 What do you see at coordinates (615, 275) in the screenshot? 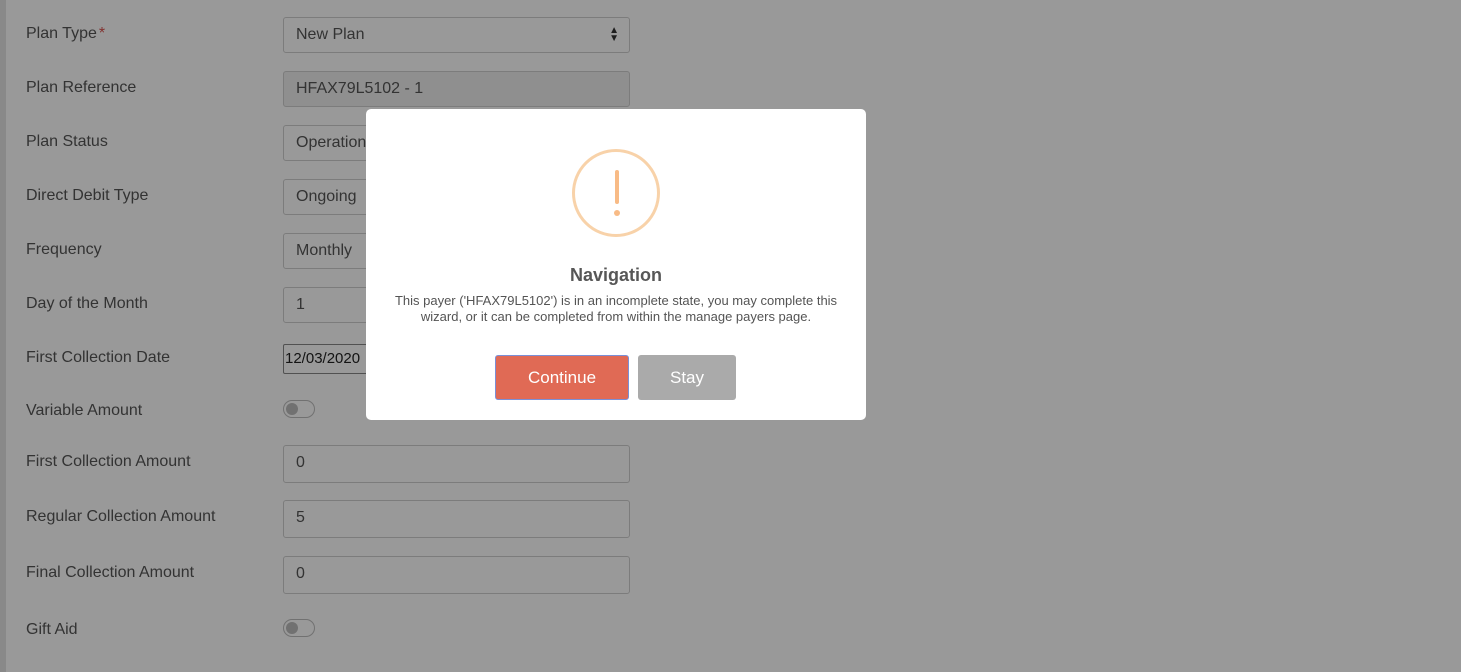
I see `dialog-title: Navigation` at bounding box center [615, 275].